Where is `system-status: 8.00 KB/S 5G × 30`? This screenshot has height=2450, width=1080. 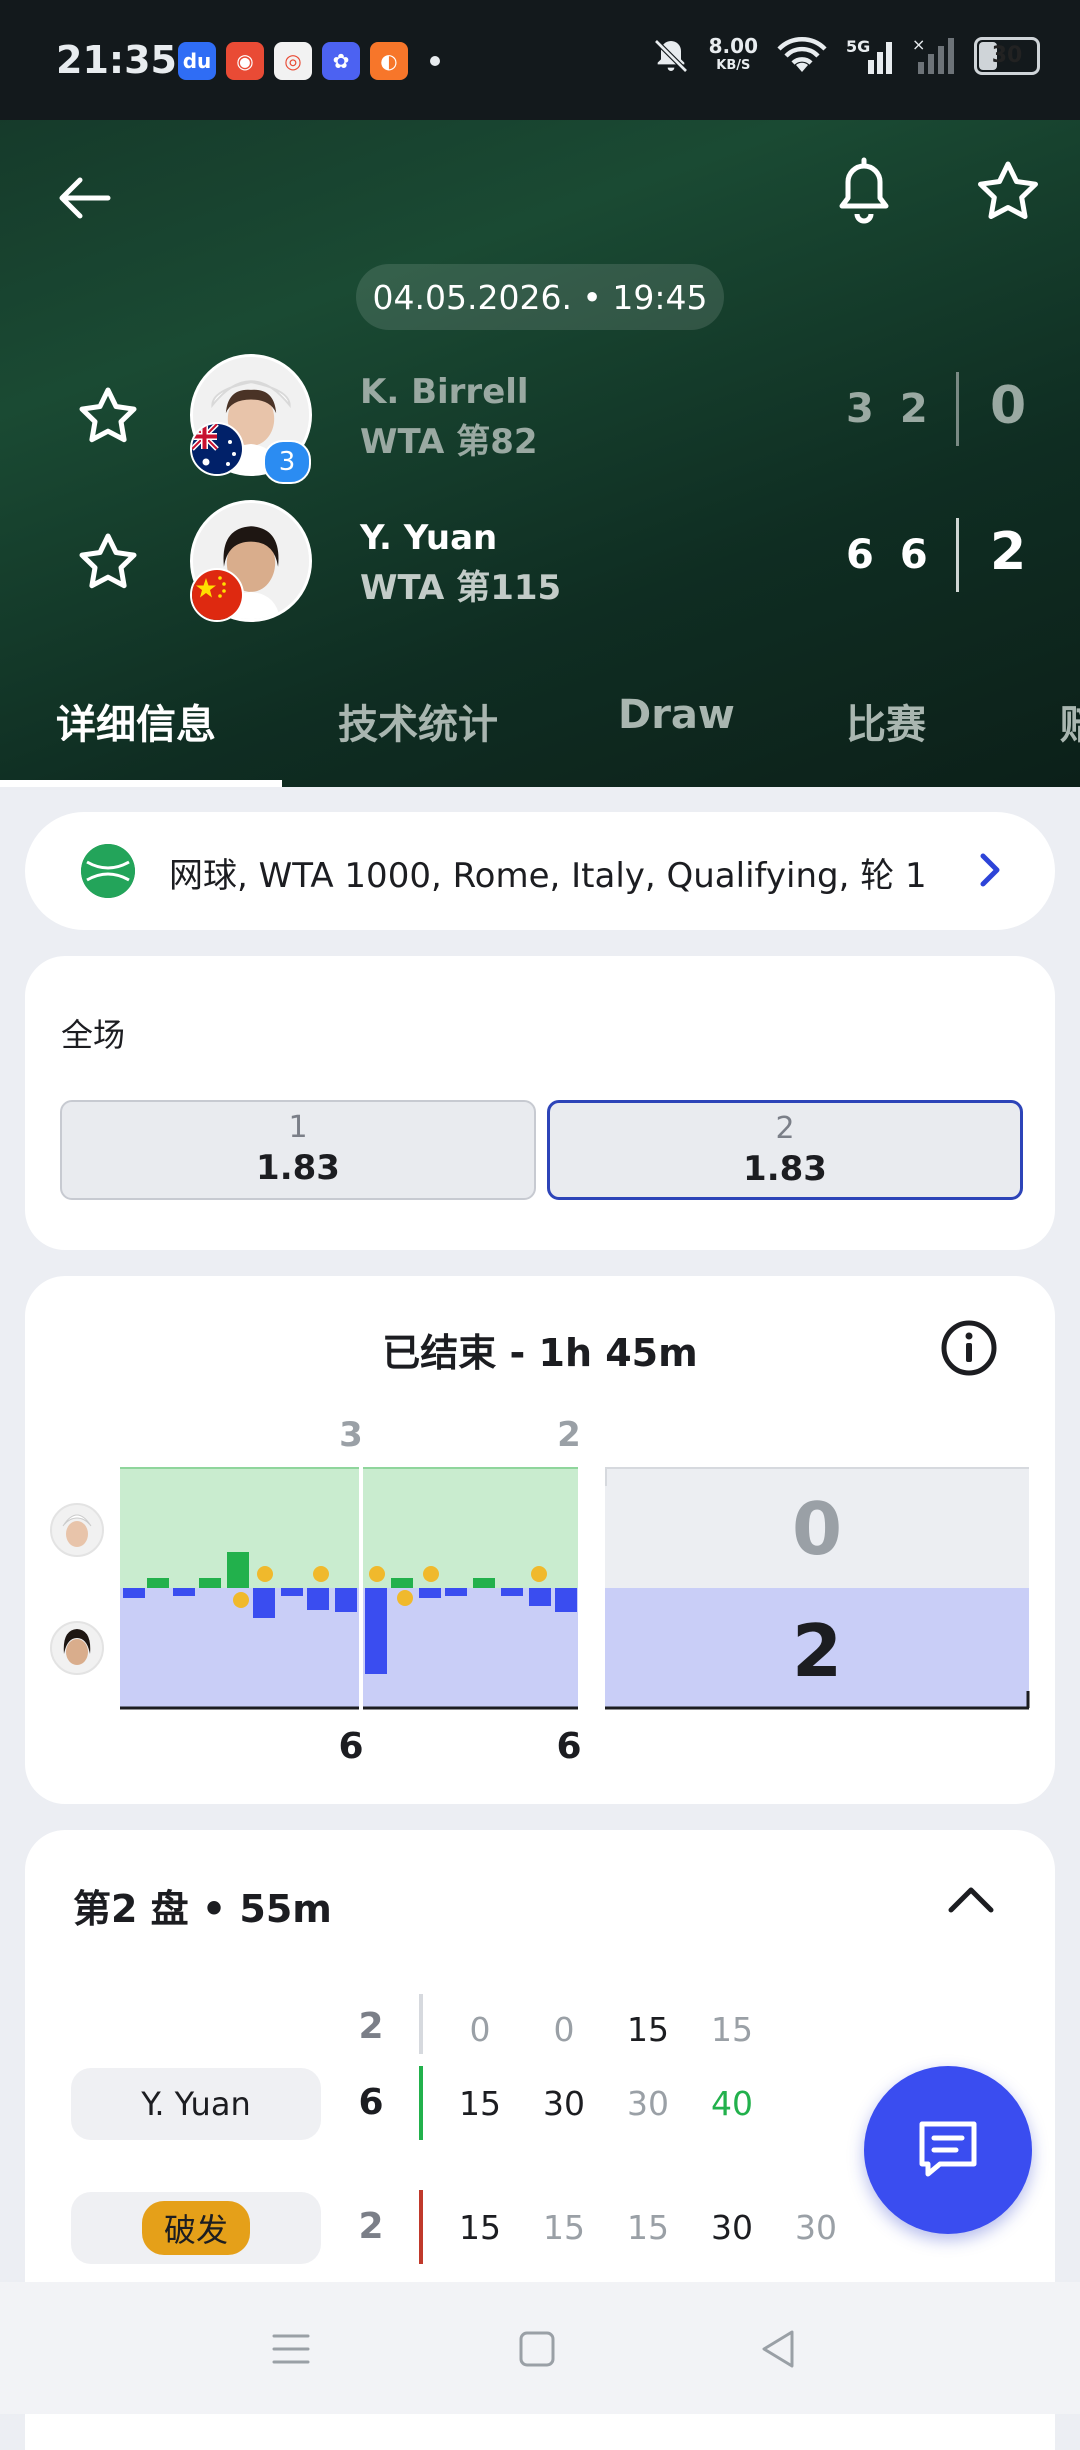
system-status: 8.00 KB/S 5G × 30 is located at coordinates (845, 56).